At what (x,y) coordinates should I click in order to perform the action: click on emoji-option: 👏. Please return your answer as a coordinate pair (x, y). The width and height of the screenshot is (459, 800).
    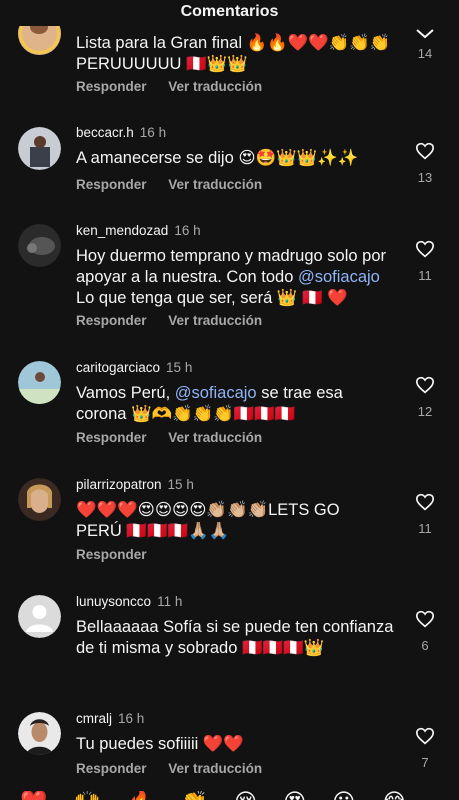
    Looking at the image, I should click on (194, 795).